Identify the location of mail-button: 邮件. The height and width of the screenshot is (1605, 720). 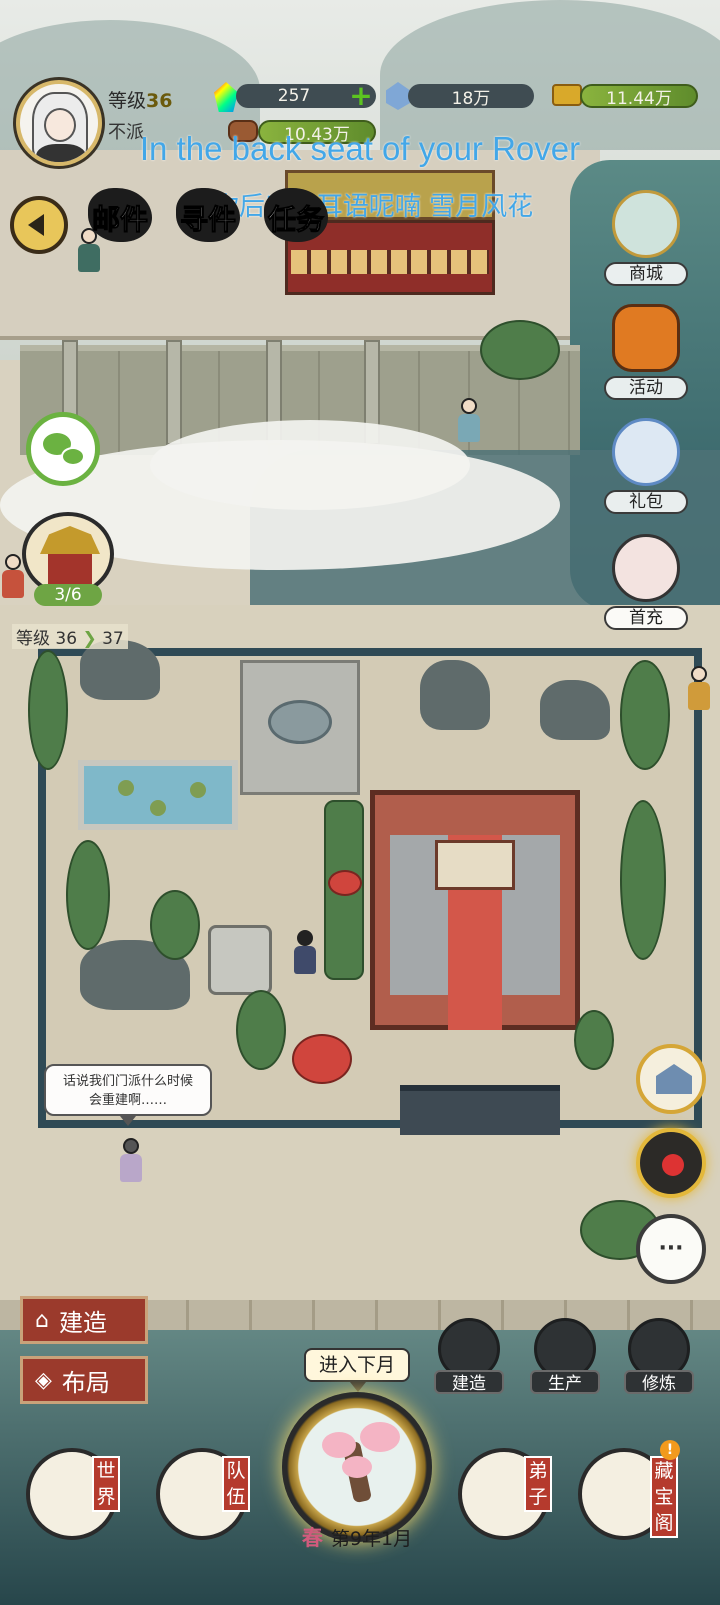
(120, 215).